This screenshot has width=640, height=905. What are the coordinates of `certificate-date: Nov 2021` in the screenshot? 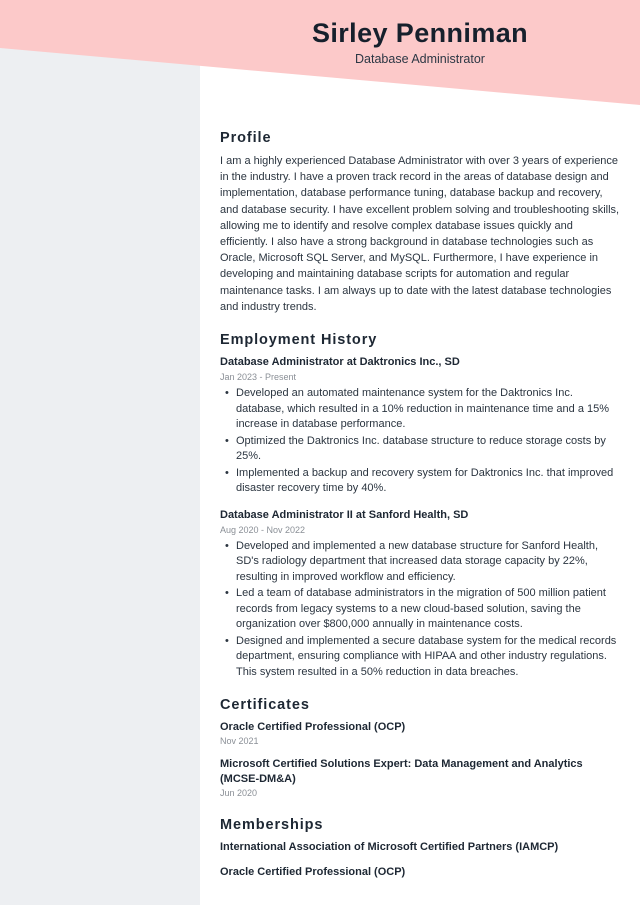 It's located at (239, 741).